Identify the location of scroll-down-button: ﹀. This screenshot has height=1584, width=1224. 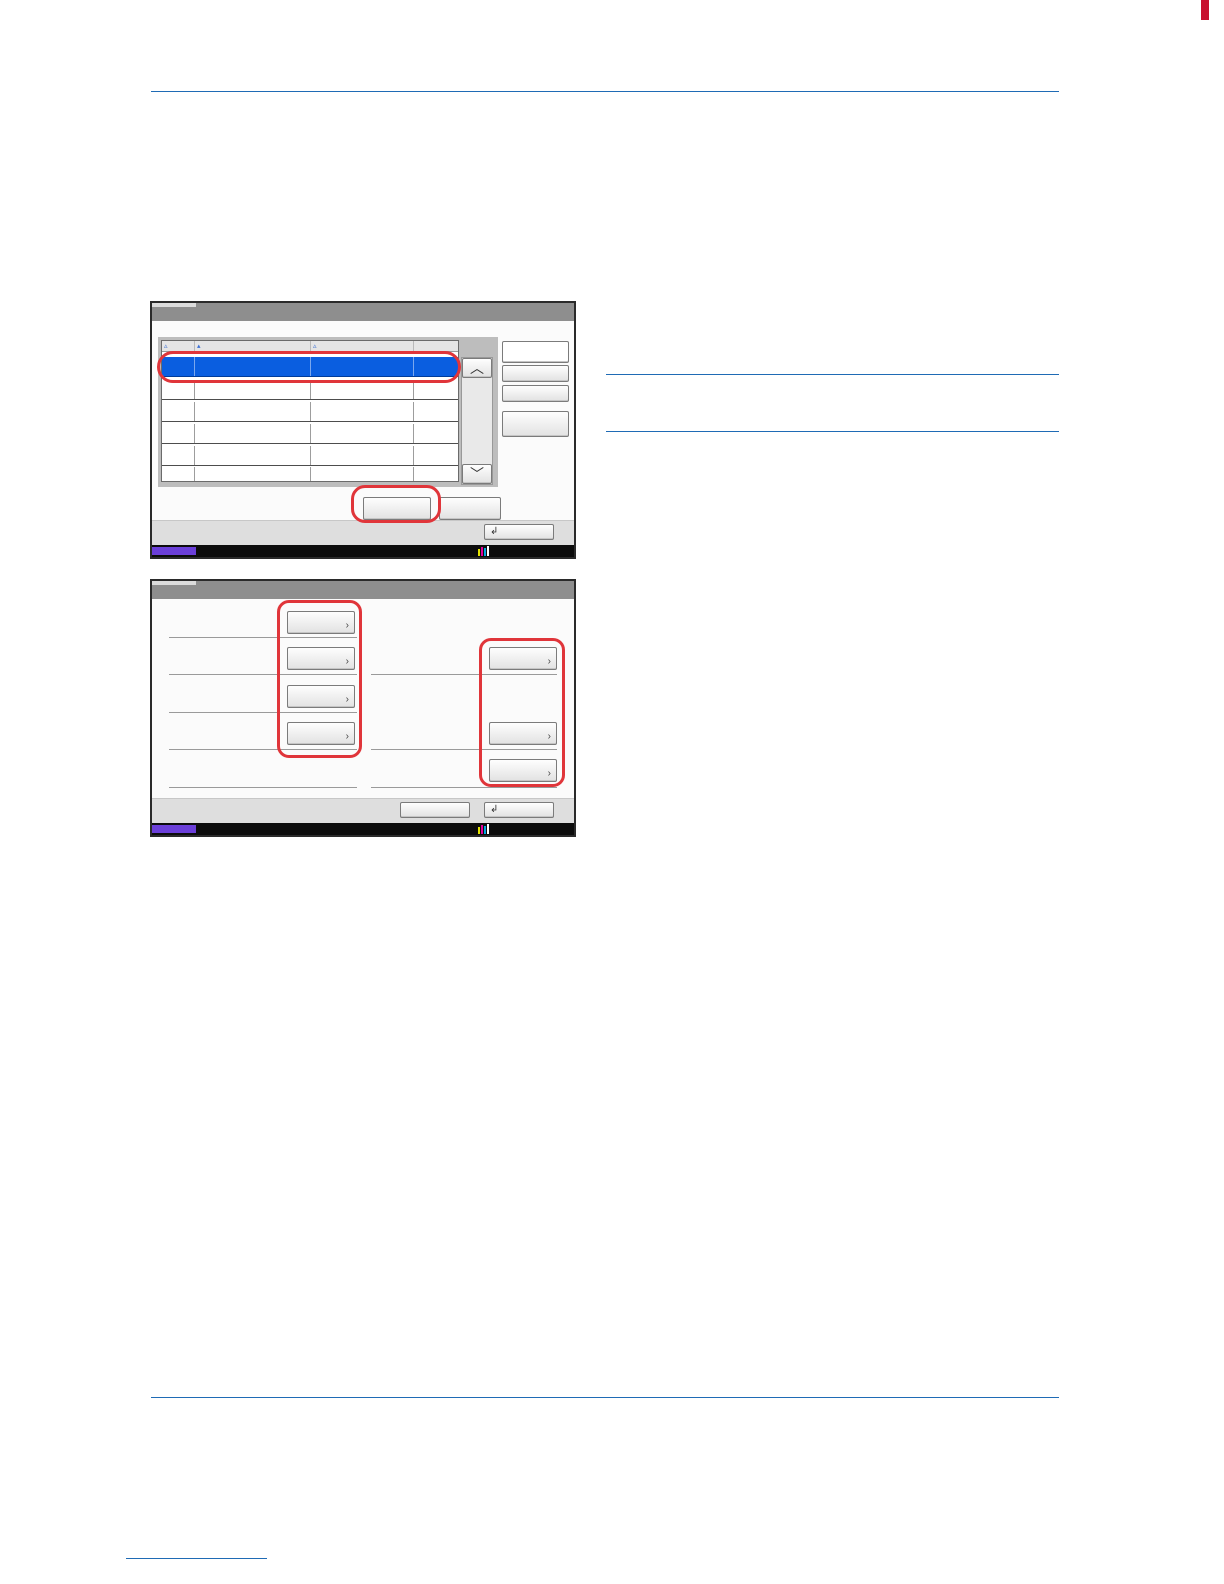
(477, 474).